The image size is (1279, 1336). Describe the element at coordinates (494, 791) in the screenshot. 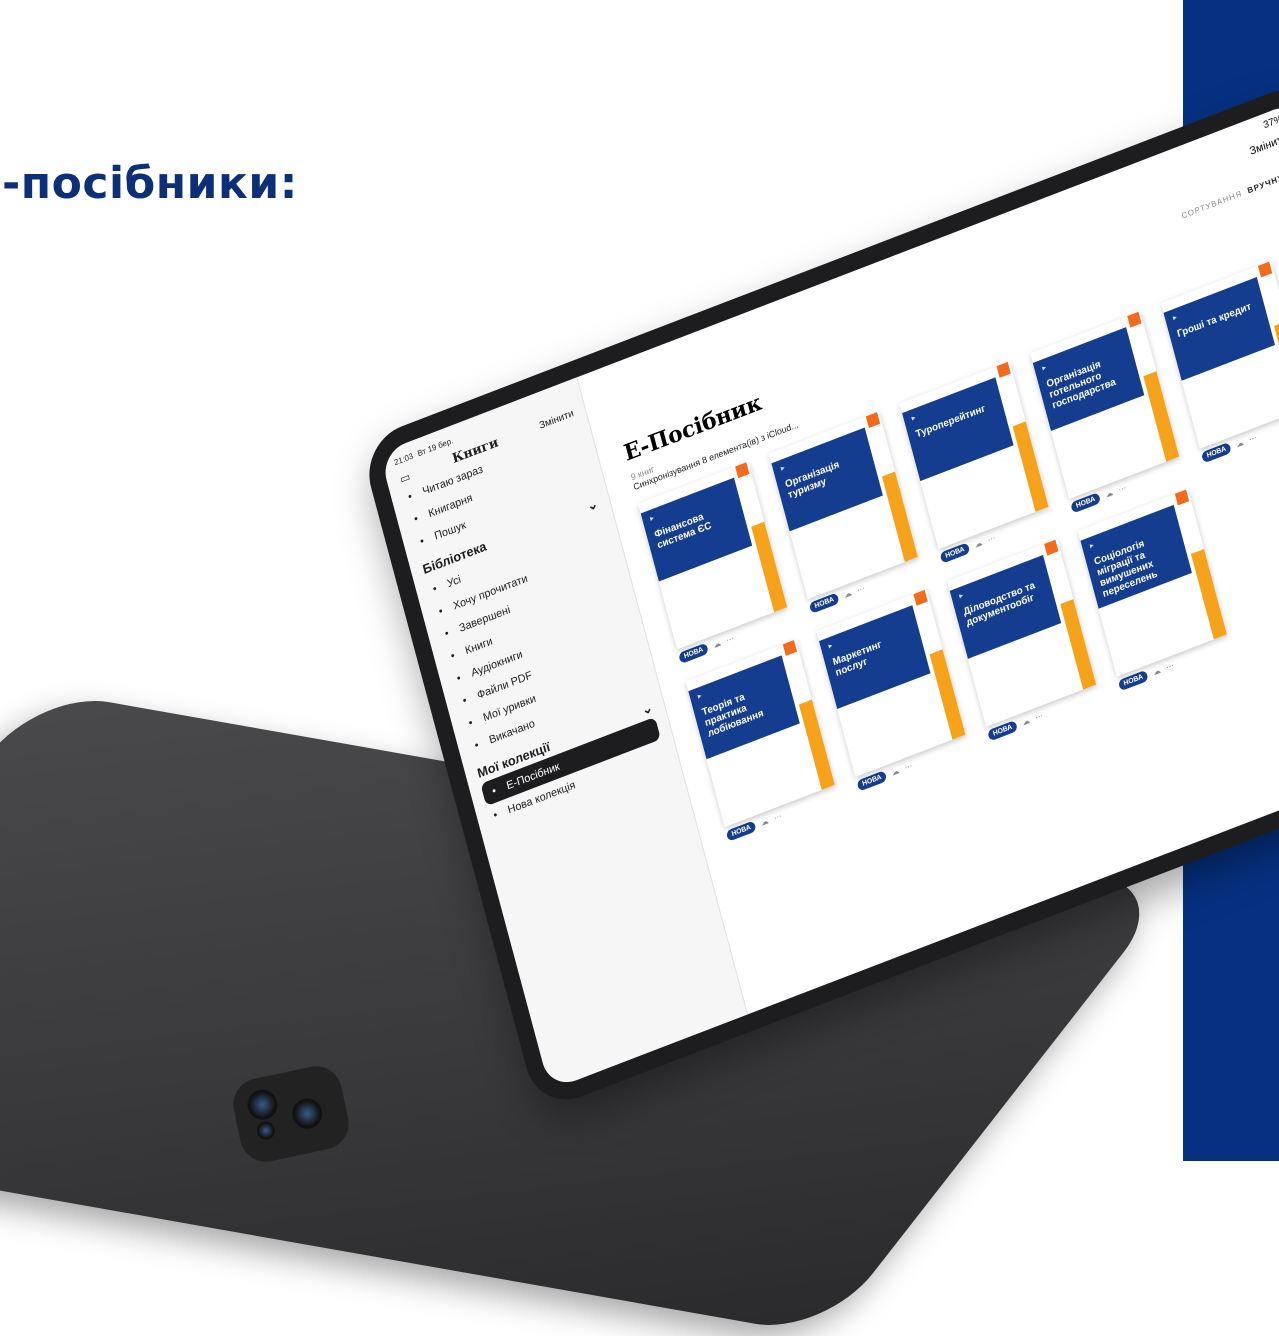

I see `list-icon: •` at that location.